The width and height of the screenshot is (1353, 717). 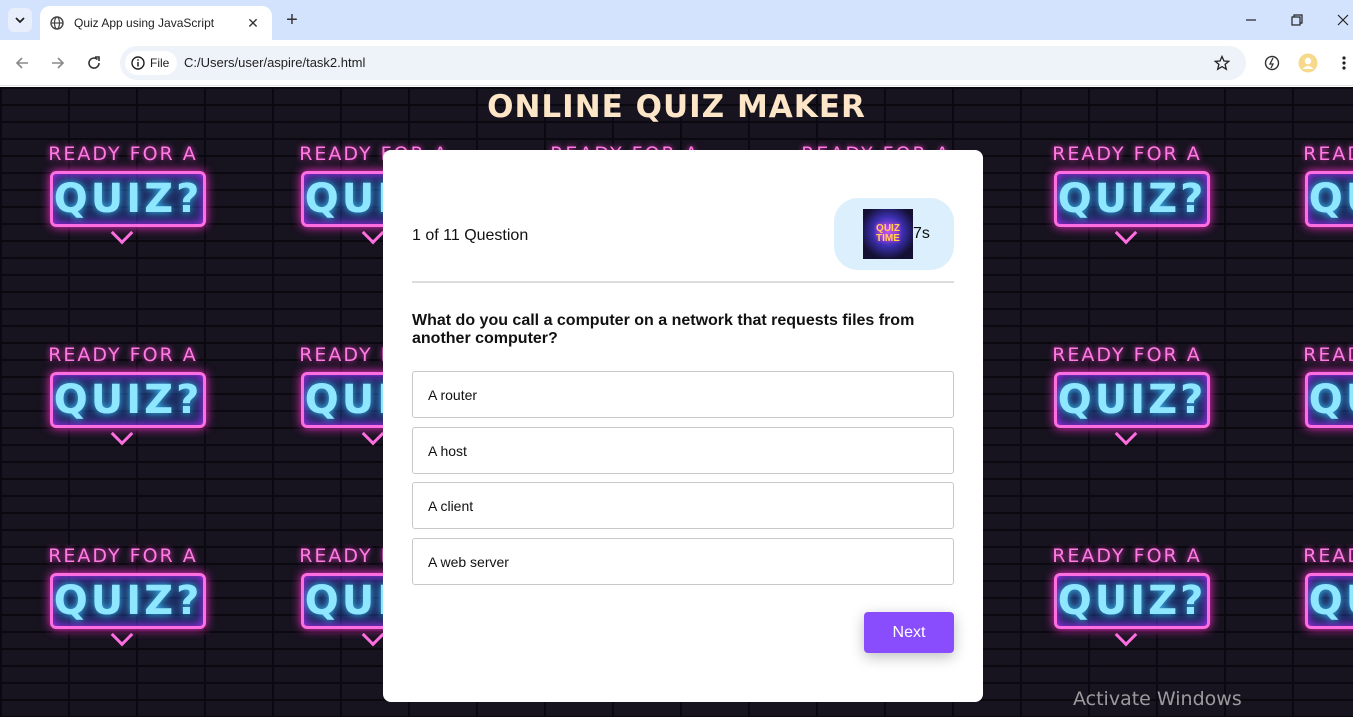 I want to click on answer-option-label: A web server, so click(x=468, y=561).